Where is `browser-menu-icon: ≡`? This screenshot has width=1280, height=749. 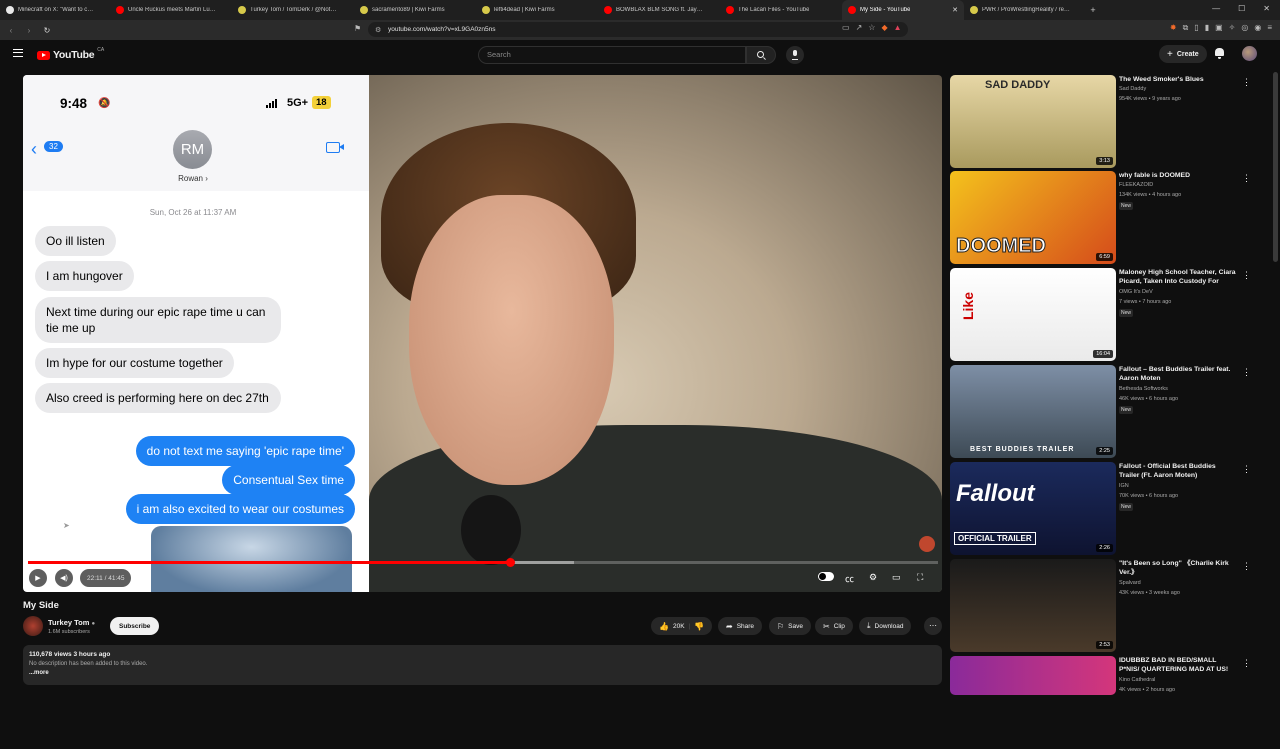
browser-menu-icon: ≡ is located at coordinates (1269, 28).